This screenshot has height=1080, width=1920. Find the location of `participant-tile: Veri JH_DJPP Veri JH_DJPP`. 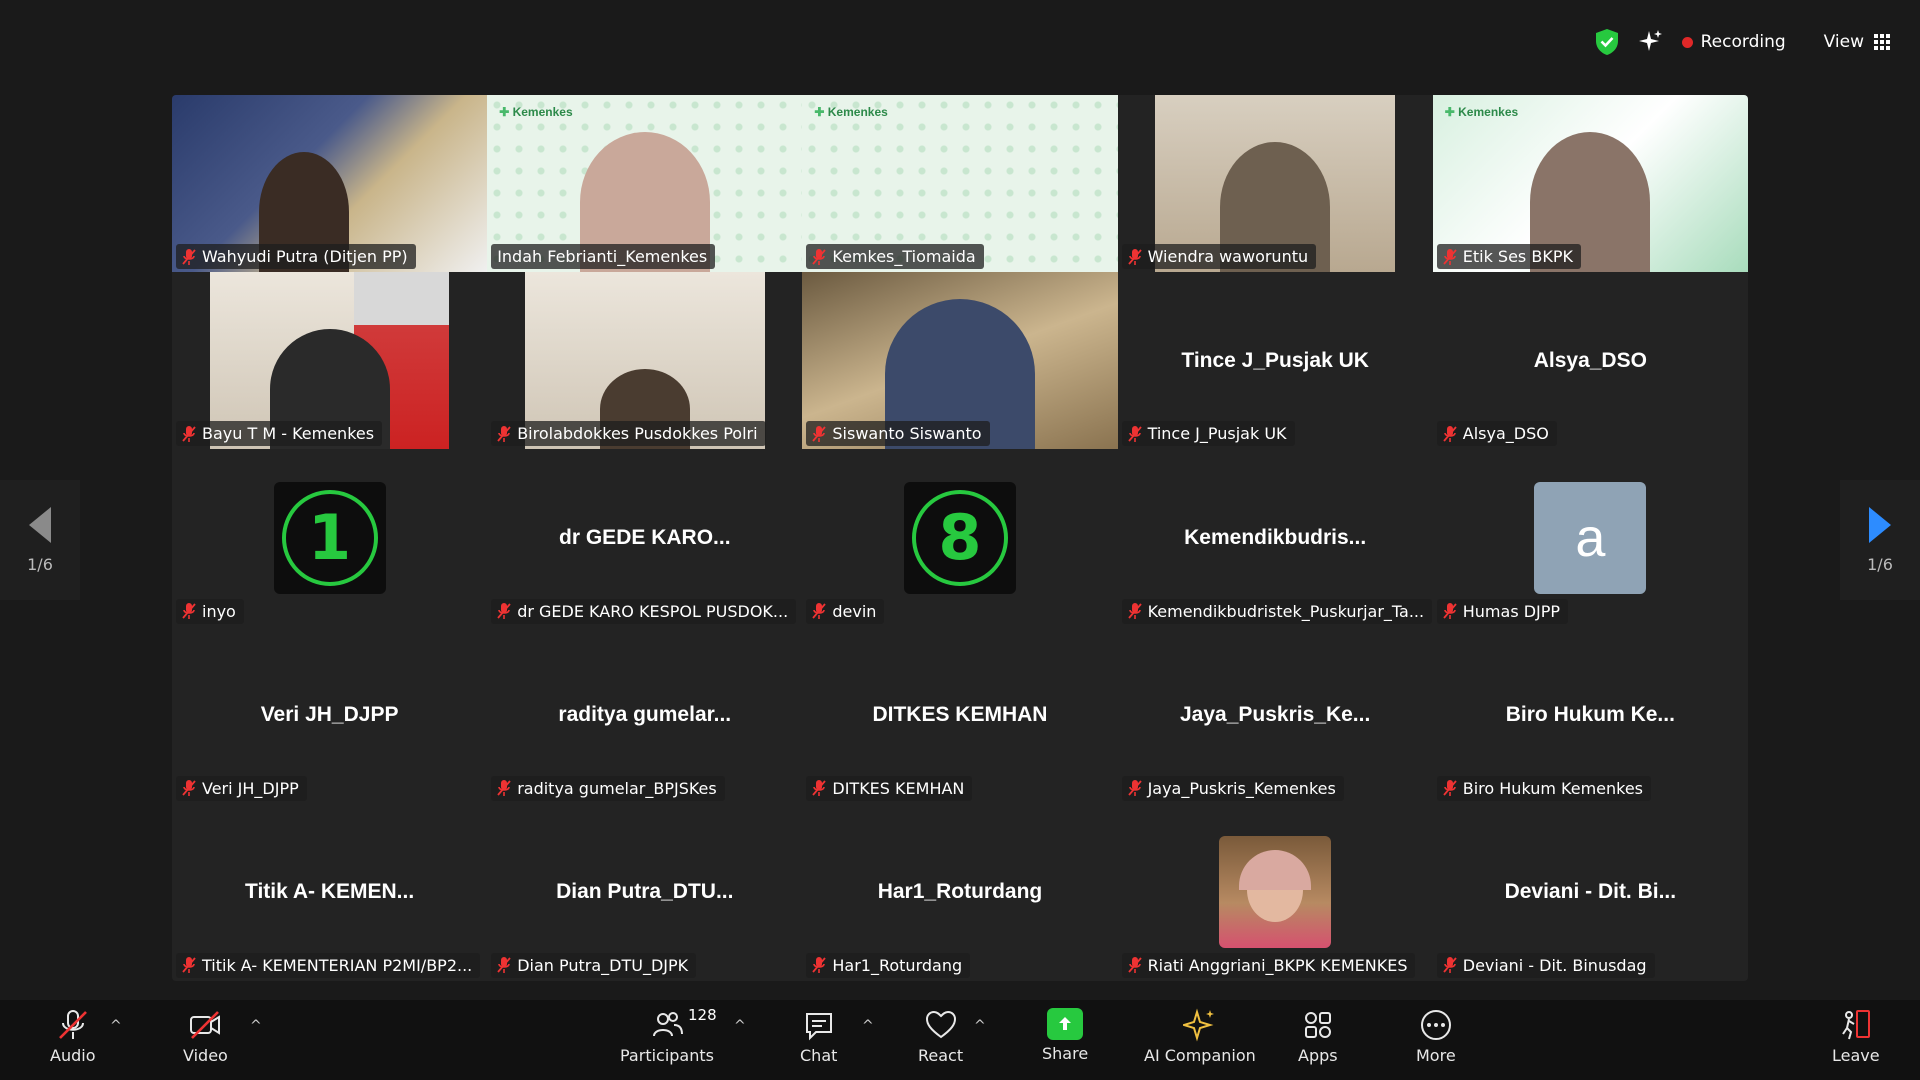

participant-tile: Veri JH_DJPP Veri JH_DJPP is located at coordinates (330, 715).